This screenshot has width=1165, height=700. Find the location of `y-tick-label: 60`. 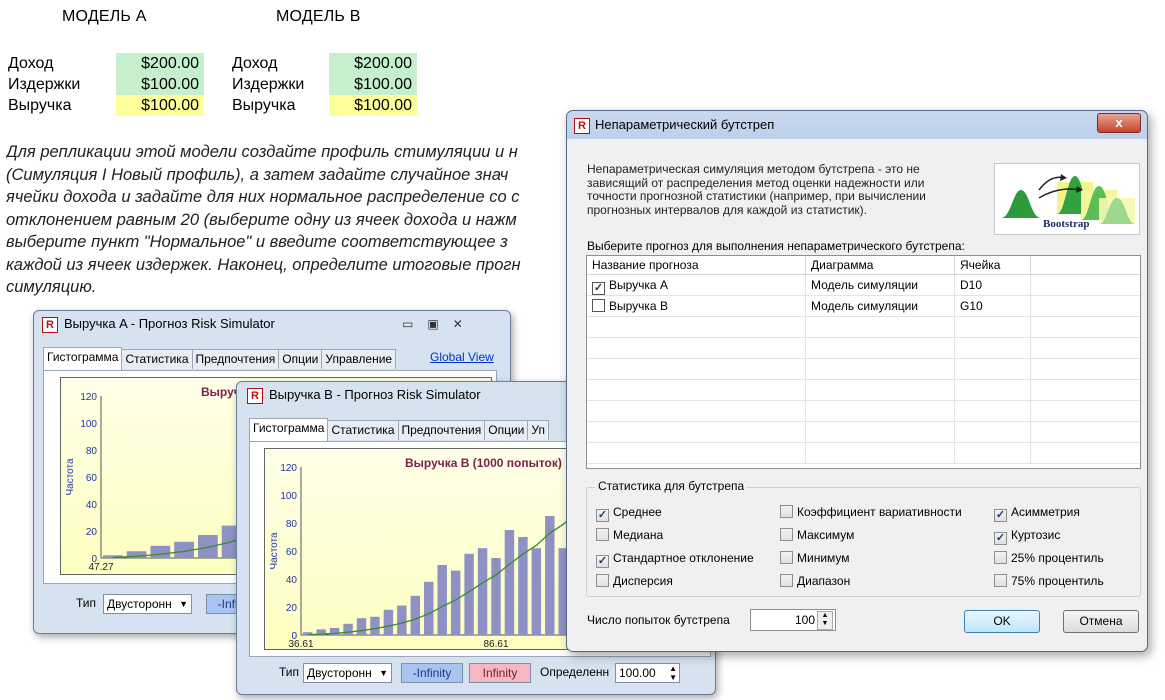

y-tick-label: 60 is located at coordinates (292, 552).